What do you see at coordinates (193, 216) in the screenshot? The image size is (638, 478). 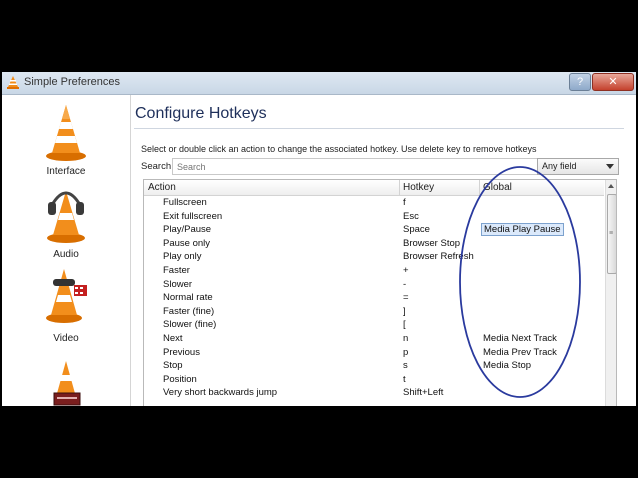 I see `action-cell: Exit fullscreen` at bounding box center [193, 216].